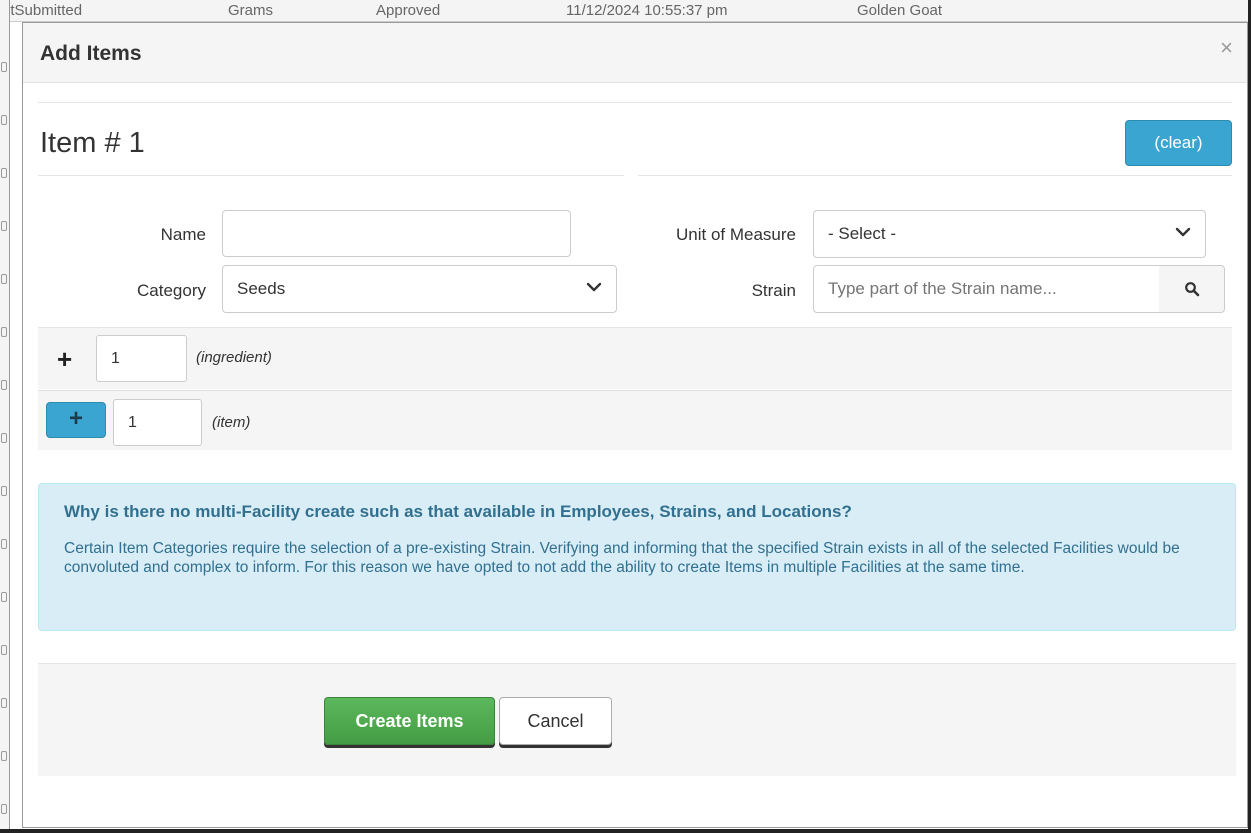 Image resolution: width=1251 pixels, height=833 pixels. What do you see at coordinates (157, 422) in the screenshot?
I see `item-count-input: 1` at bounding box center [157, 422].